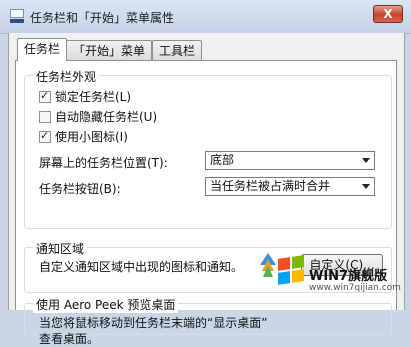  Describe the element at coordinates (103, 163) in the screenshot. I see `taskbar-location-label: 屏幕上的任务栏位置(T):` at that location.